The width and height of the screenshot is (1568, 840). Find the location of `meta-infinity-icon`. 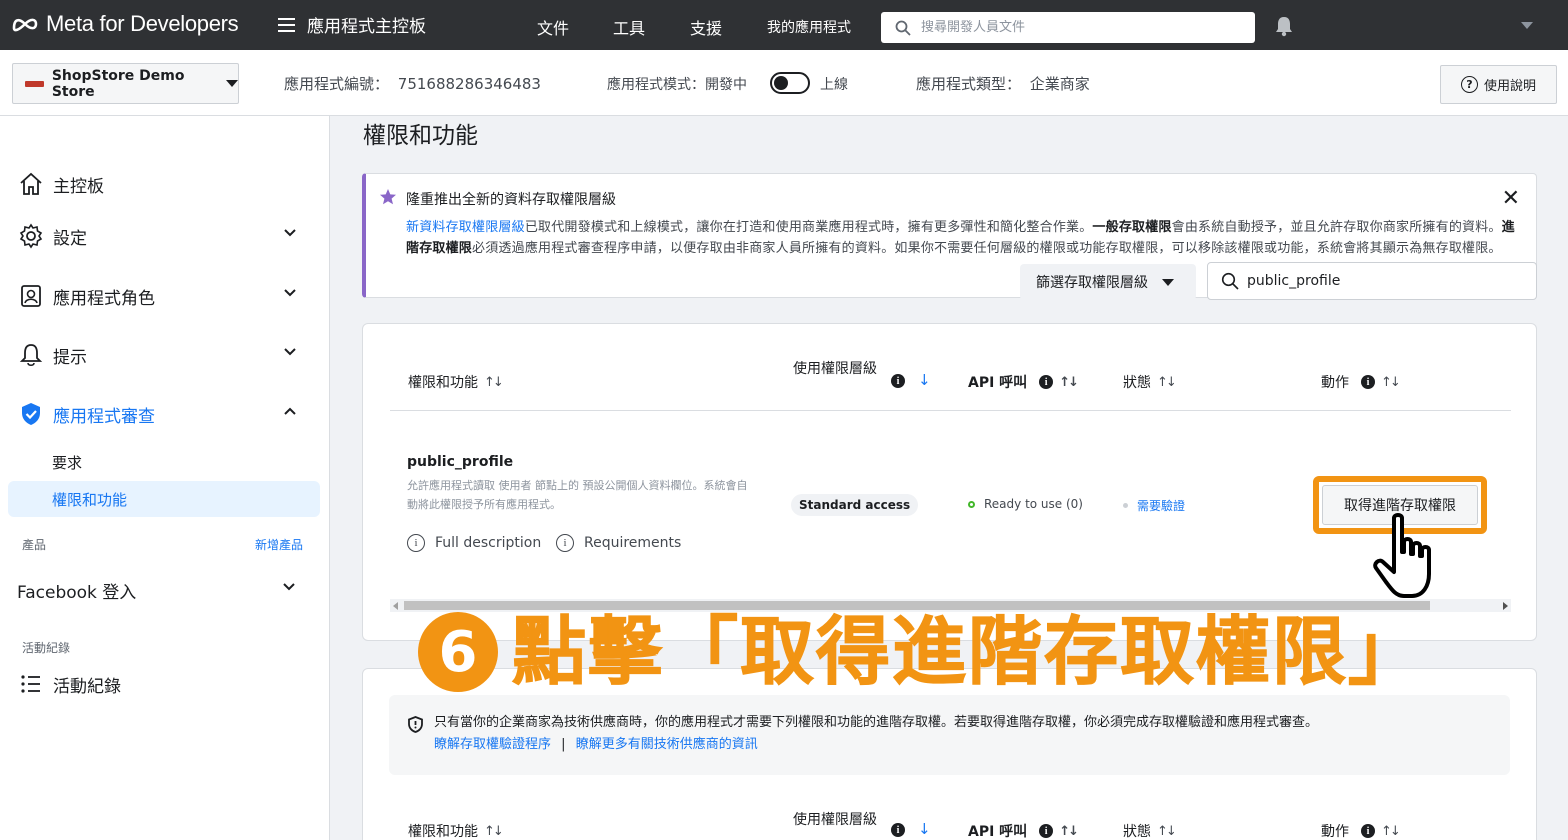

meta-infinity-icon is located at coordinates (25, 25).